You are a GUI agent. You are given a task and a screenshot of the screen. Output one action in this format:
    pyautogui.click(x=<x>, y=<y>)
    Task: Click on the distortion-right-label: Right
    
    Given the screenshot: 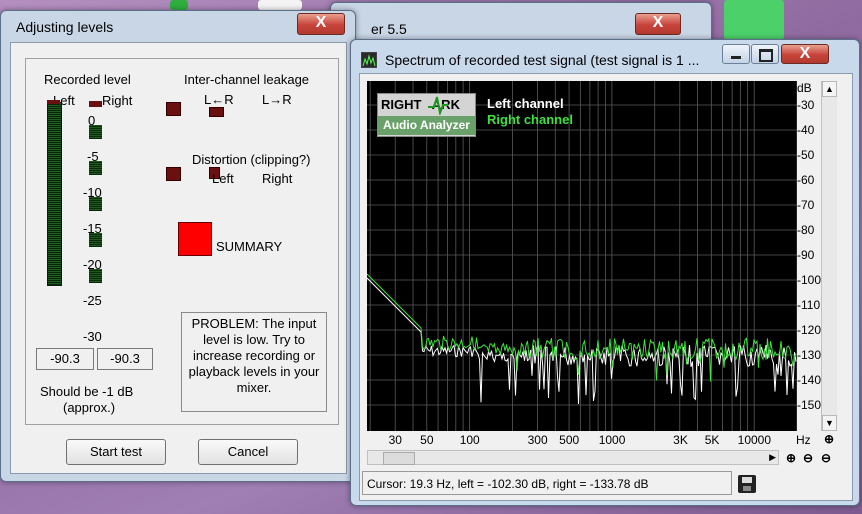 What is the action you would take?
    pyautogui.click(x=277, y=178)
    